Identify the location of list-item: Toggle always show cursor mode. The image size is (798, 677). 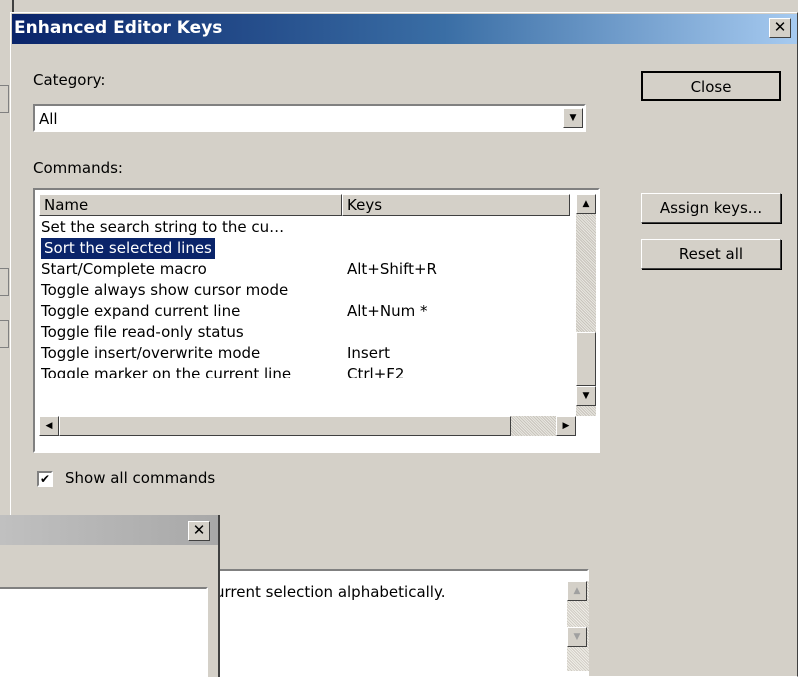
(164, 290).